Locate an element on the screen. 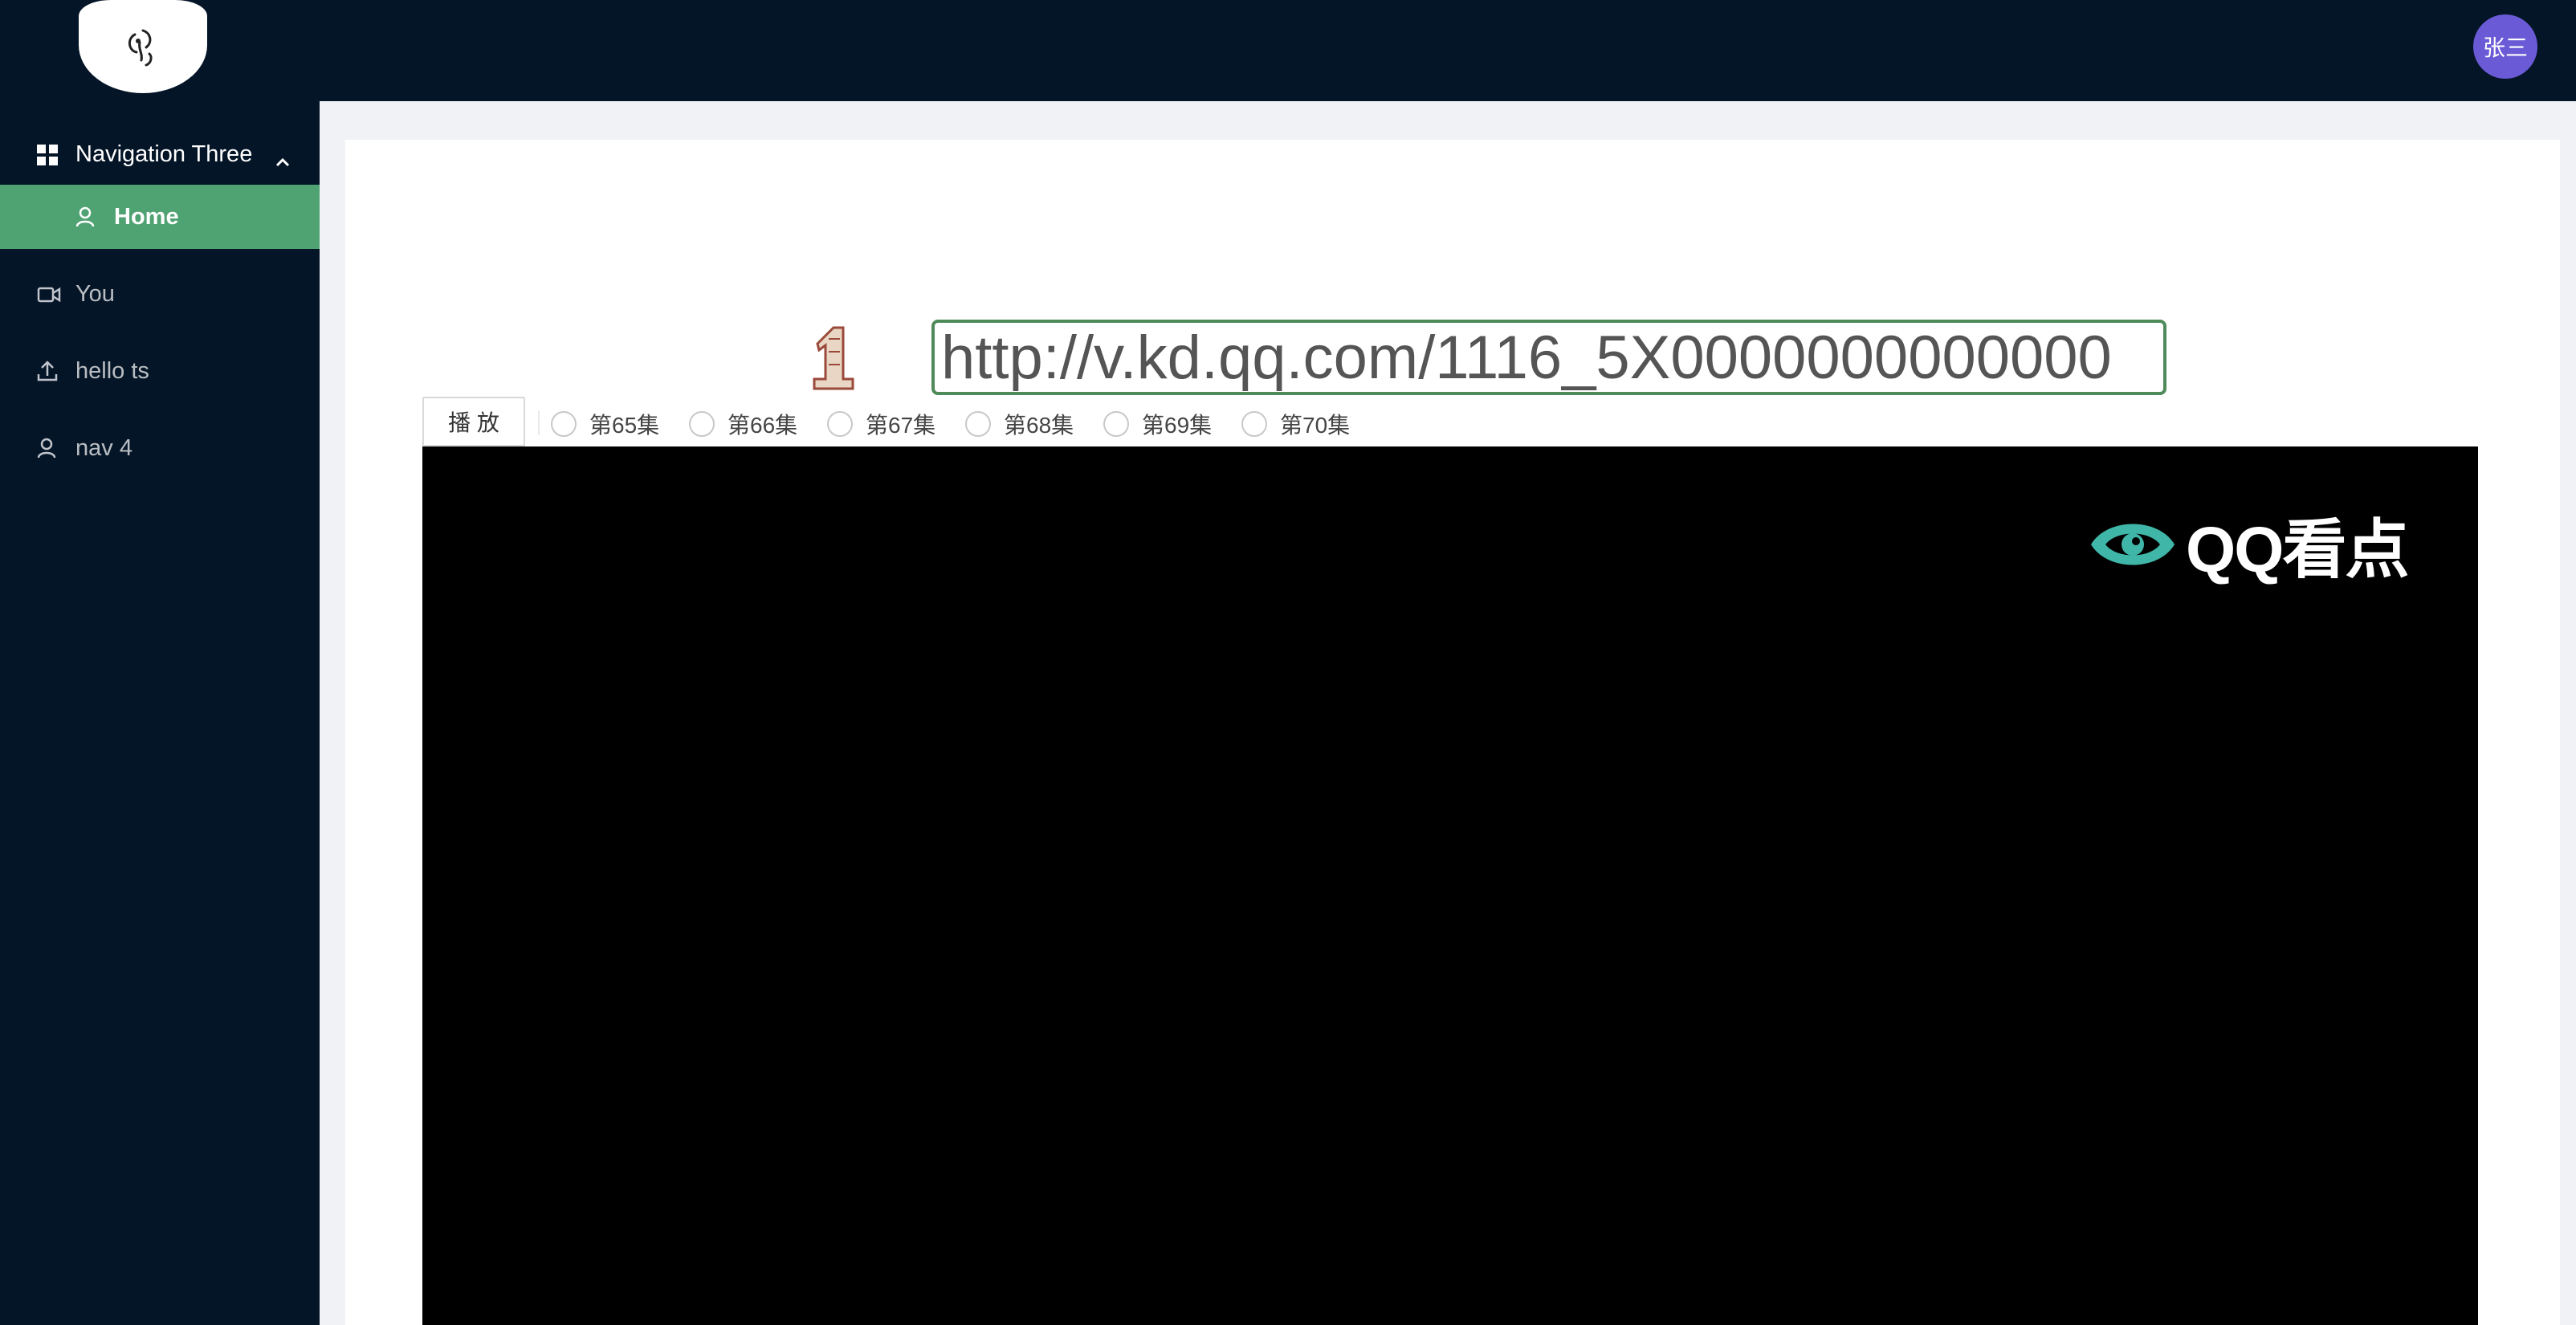  video-camera-icon is located at coordinates (49, 297).